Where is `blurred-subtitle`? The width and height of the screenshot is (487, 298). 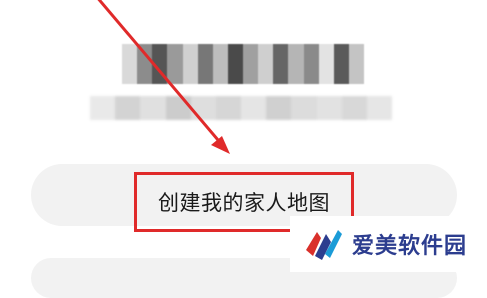 blurred-subtitle is located at coordinates (241, 108).